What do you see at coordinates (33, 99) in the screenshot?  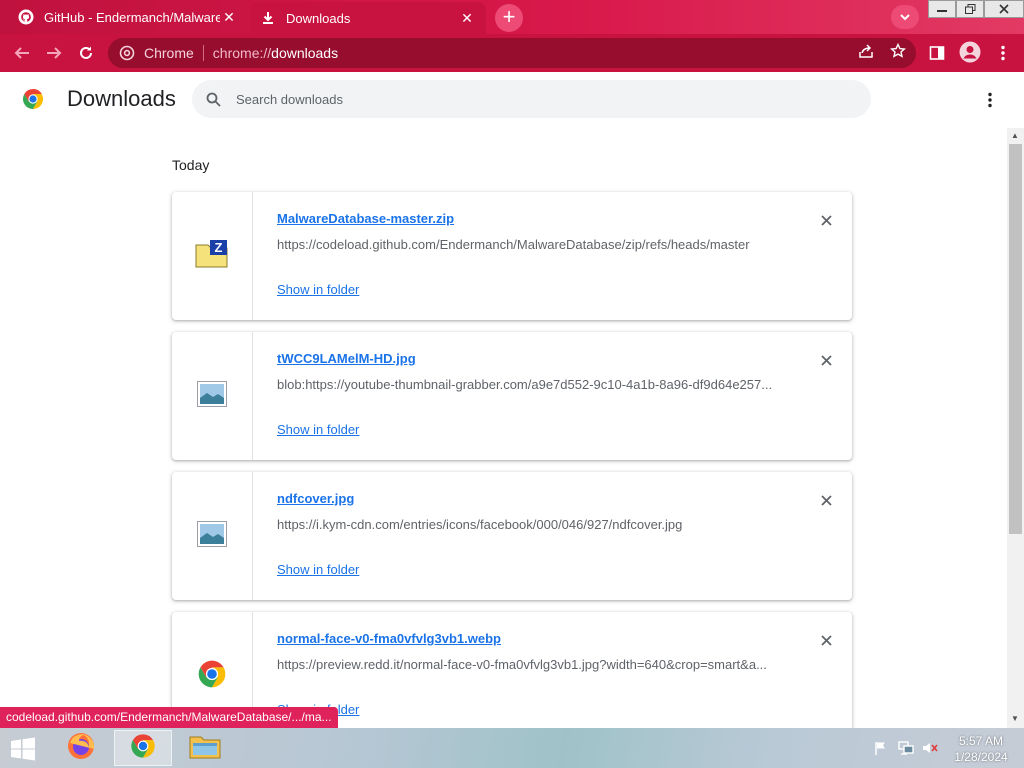 I see `chrome-logo-icon` at bounding box center [33, 99].